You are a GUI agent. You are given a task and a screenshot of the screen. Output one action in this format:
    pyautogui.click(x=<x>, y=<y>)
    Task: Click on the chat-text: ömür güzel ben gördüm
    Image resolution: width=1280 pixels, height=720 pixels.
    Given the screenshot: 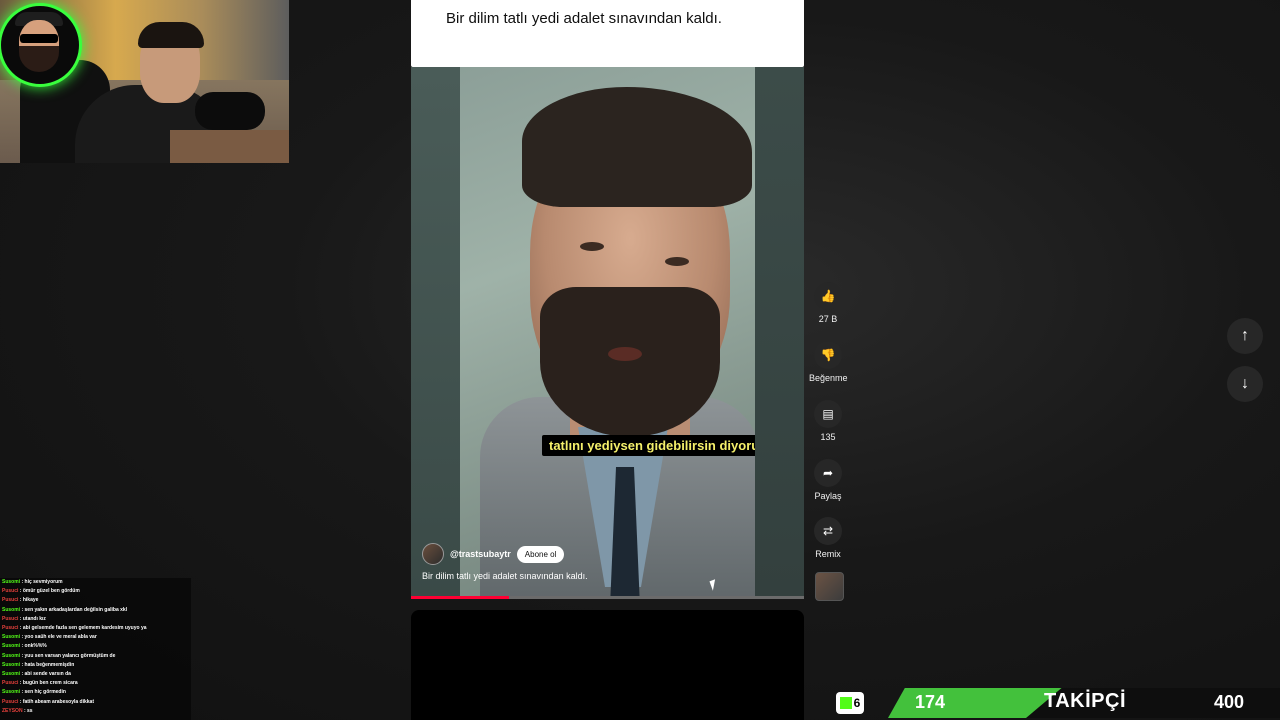 What is the action you would take?
    pyautogui.click(x=51, y=591)
    